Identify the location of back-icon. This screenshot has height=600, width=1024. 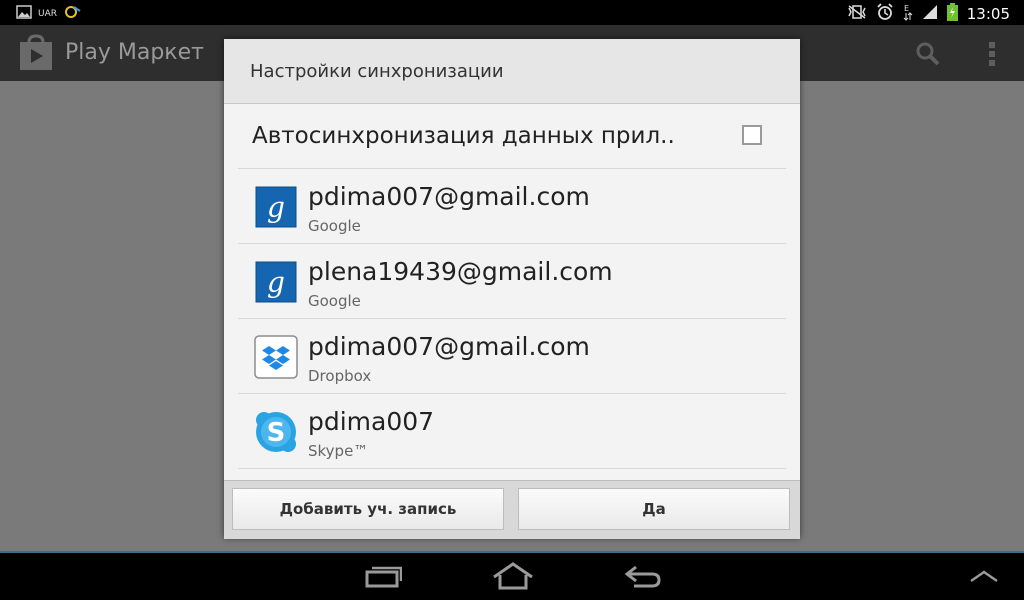
(643, 578).